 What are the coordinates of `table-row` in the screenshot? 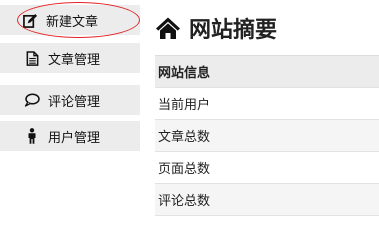 It's located at (267, 225).